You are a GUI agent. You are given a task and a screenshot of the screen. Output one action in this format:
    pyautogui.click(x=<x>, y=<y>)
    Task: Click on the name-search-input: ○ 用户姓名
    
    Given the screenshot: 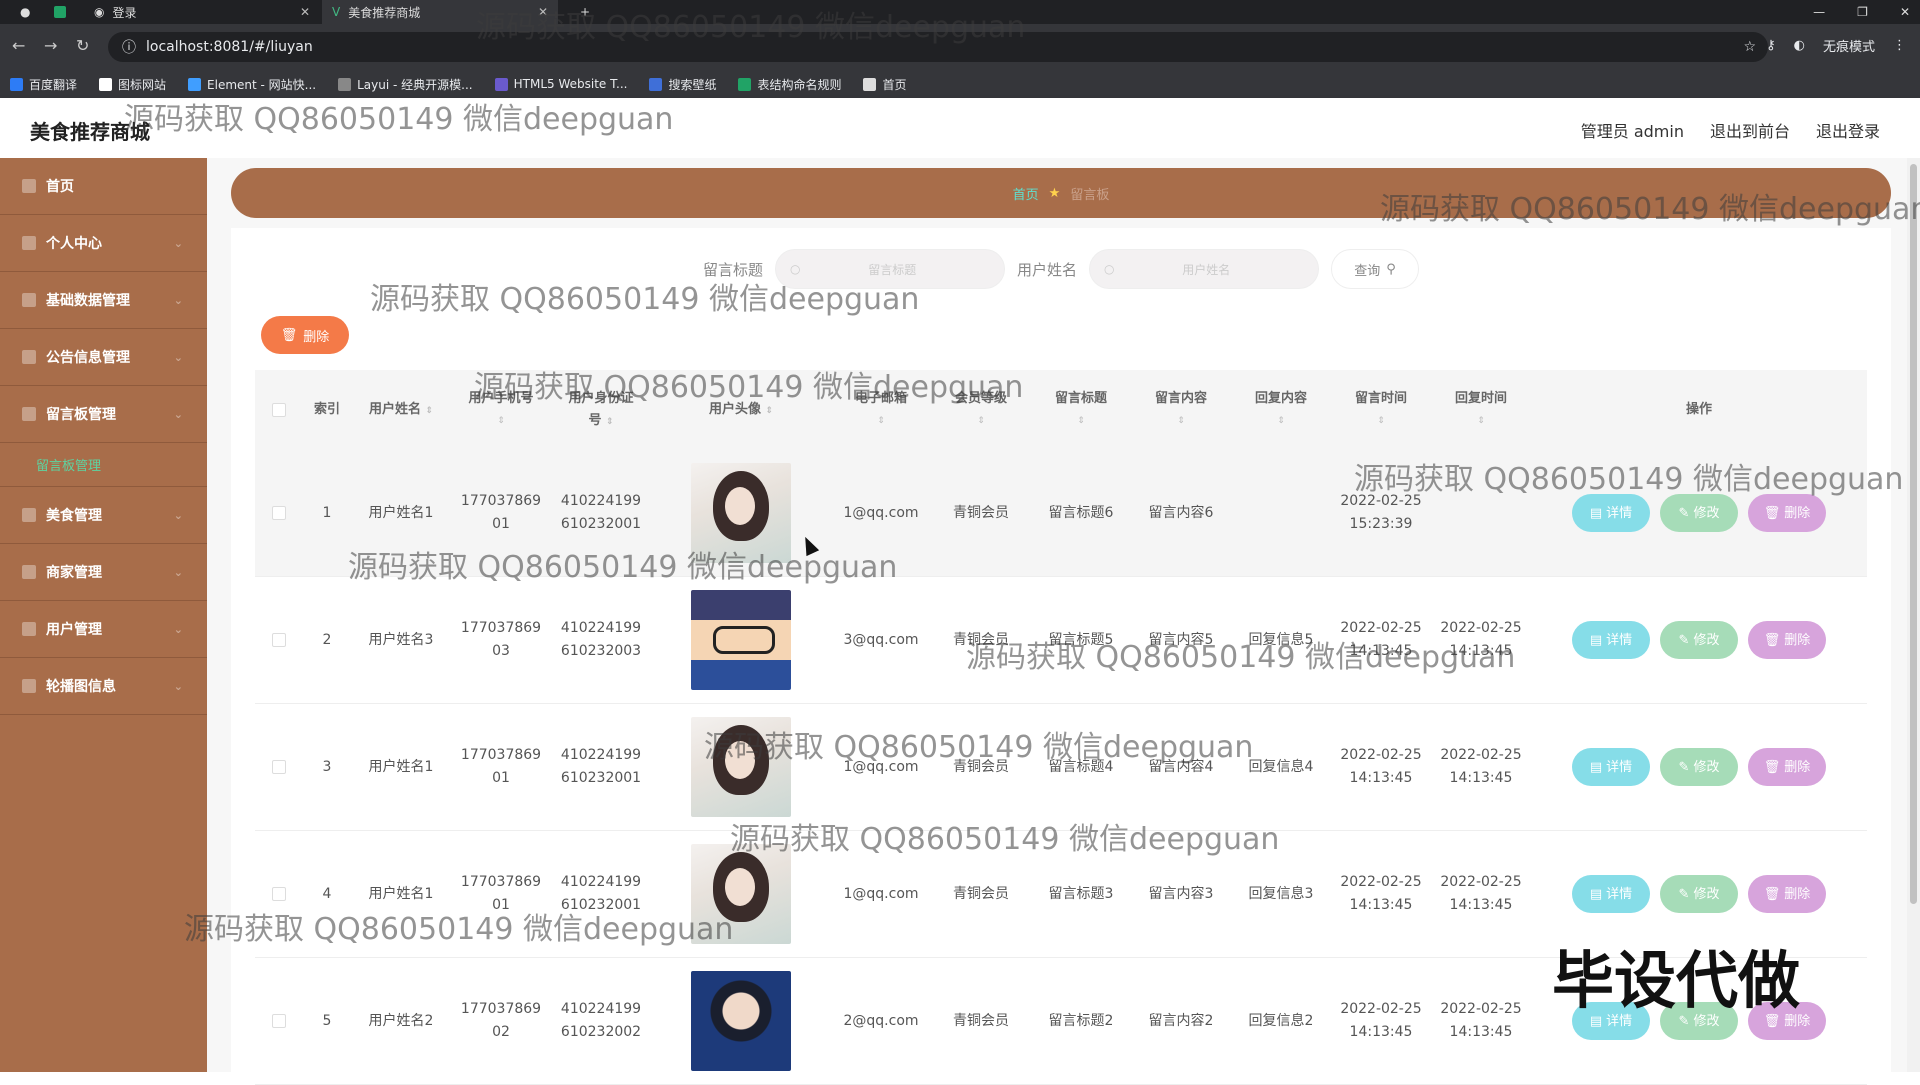 What is the action you would take?
    pyautogui.click(x=1204, y=269)
    